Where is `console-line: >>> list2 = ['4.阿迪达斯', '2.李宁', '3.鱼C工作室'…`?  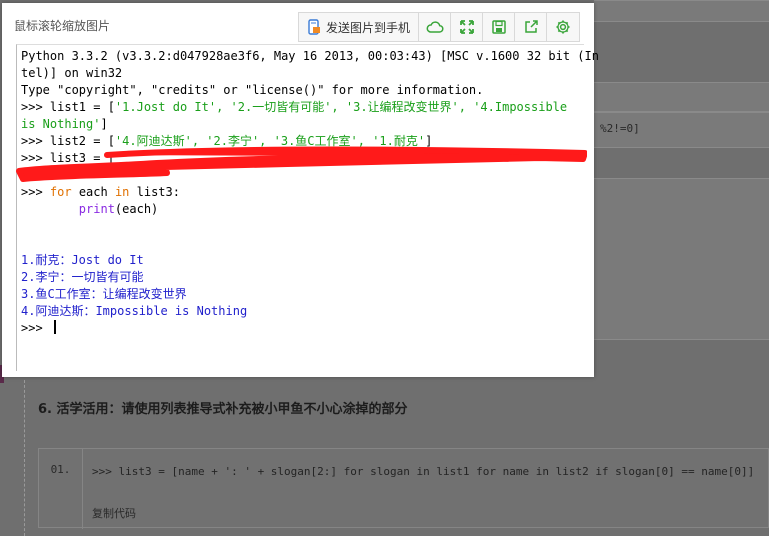
console-line: >>> list2 = ['4.阿迪达斯', '2.李宁', '3.鱼C工作室'… is located at coordinates (227, 141).